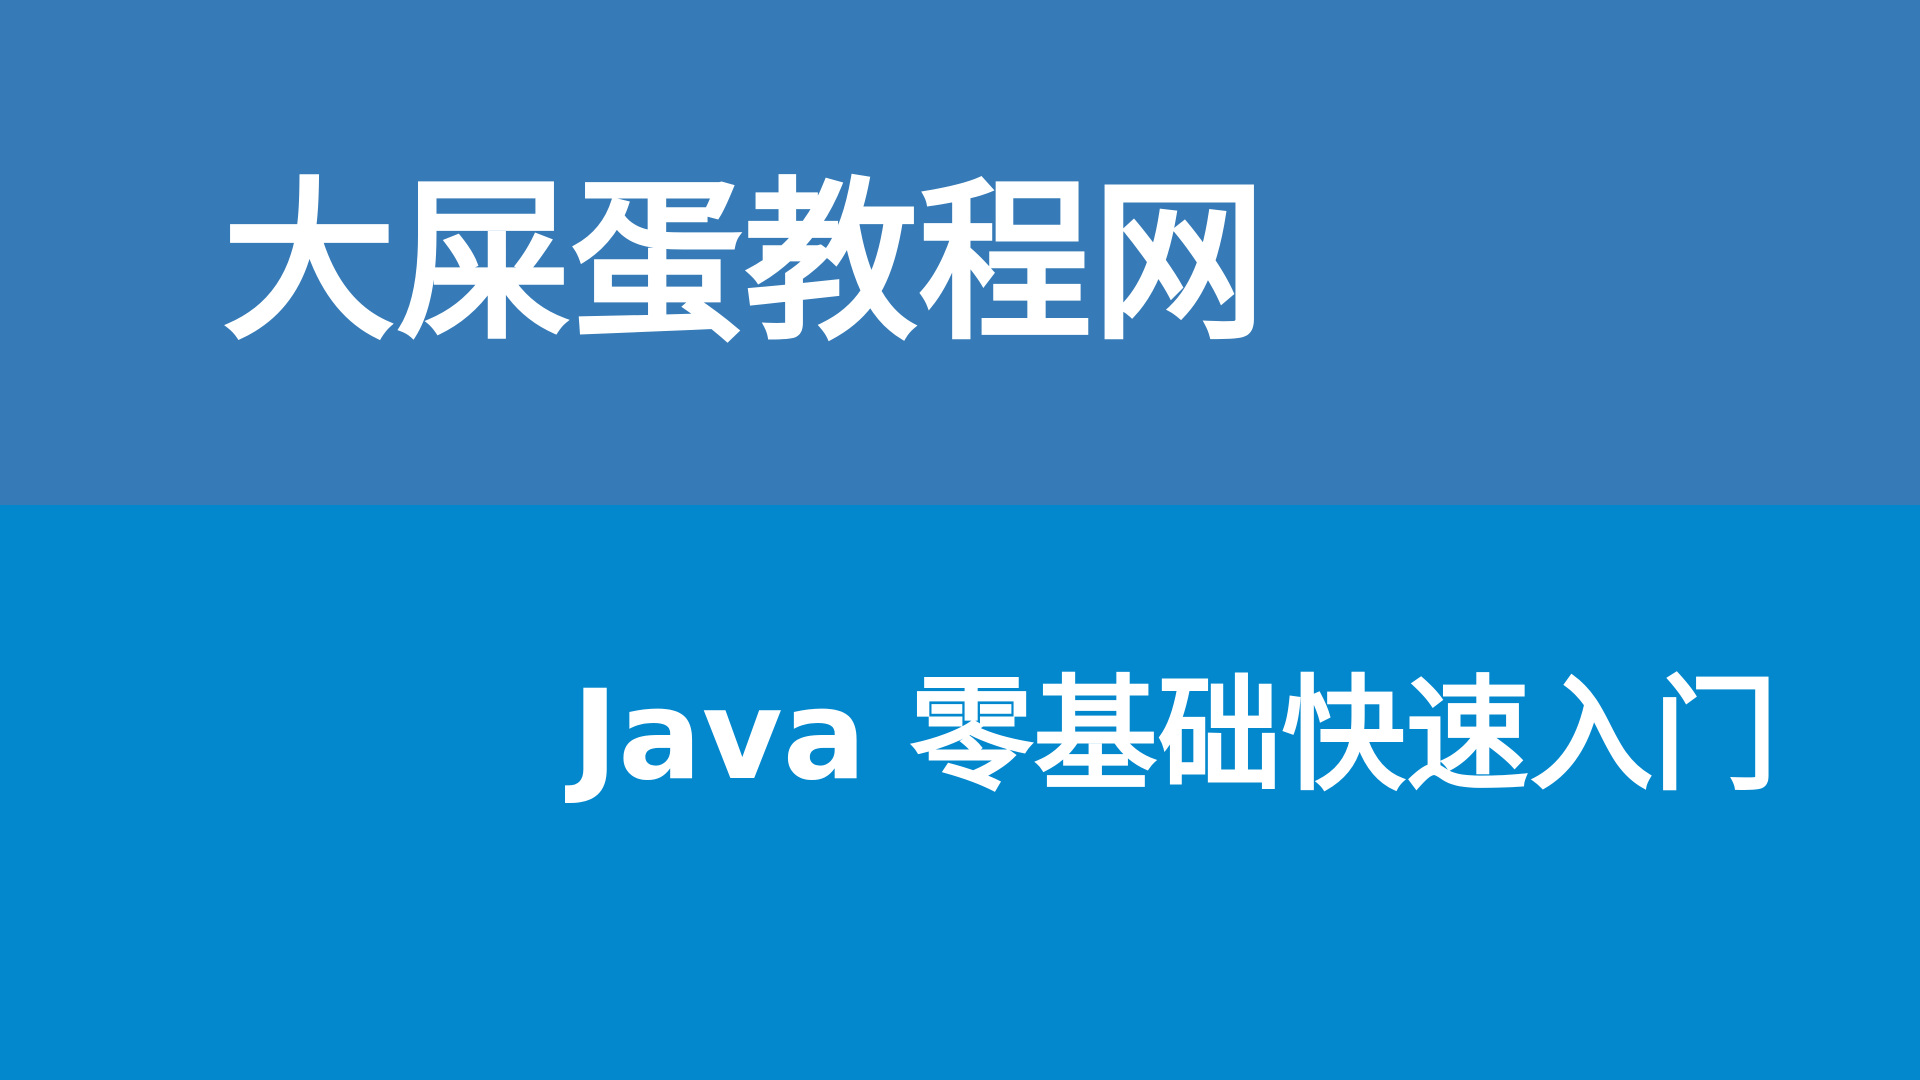 The image size is (1920, 1080). Describe the element at coordinates (1175, 736) in the screenshot. I see `course-subtitle: Java 零基础快速入门` at that location.